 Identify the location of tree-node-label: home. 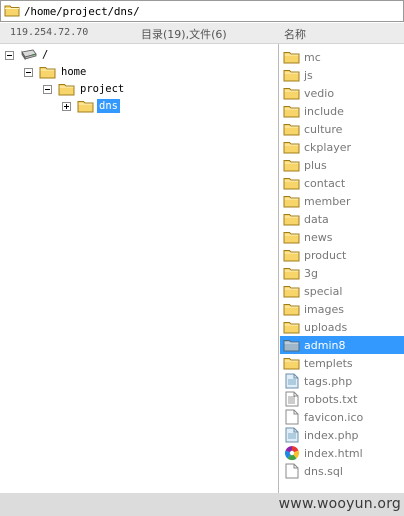
(74, 72).